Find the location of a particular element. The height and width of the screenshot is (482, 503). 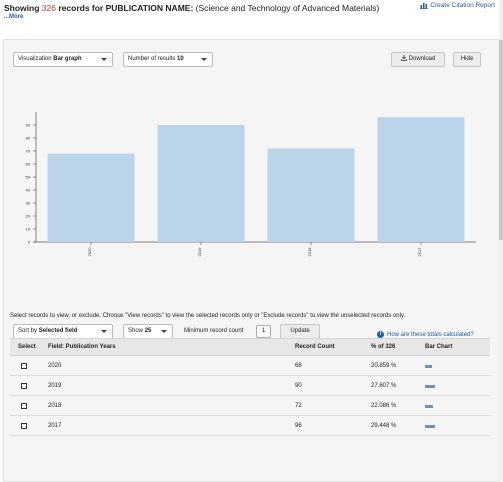

select-header: Select is located at coordinates (27, 347).